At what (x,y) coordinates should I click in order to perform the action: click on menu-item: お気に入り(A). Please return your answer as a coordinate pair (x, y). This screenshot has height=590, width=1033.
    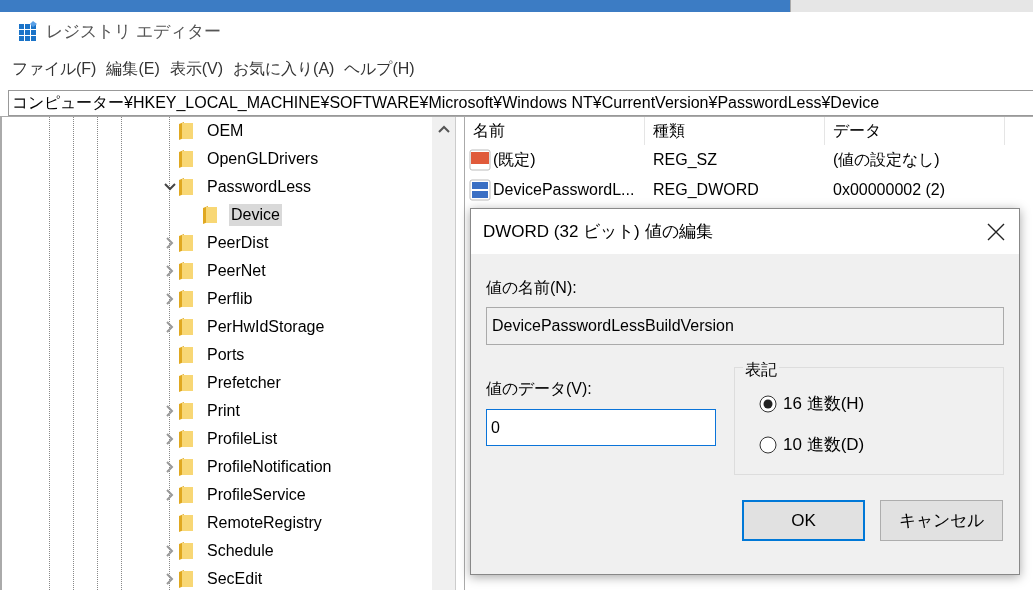
    Looking at the image, I should click on (284, 69).